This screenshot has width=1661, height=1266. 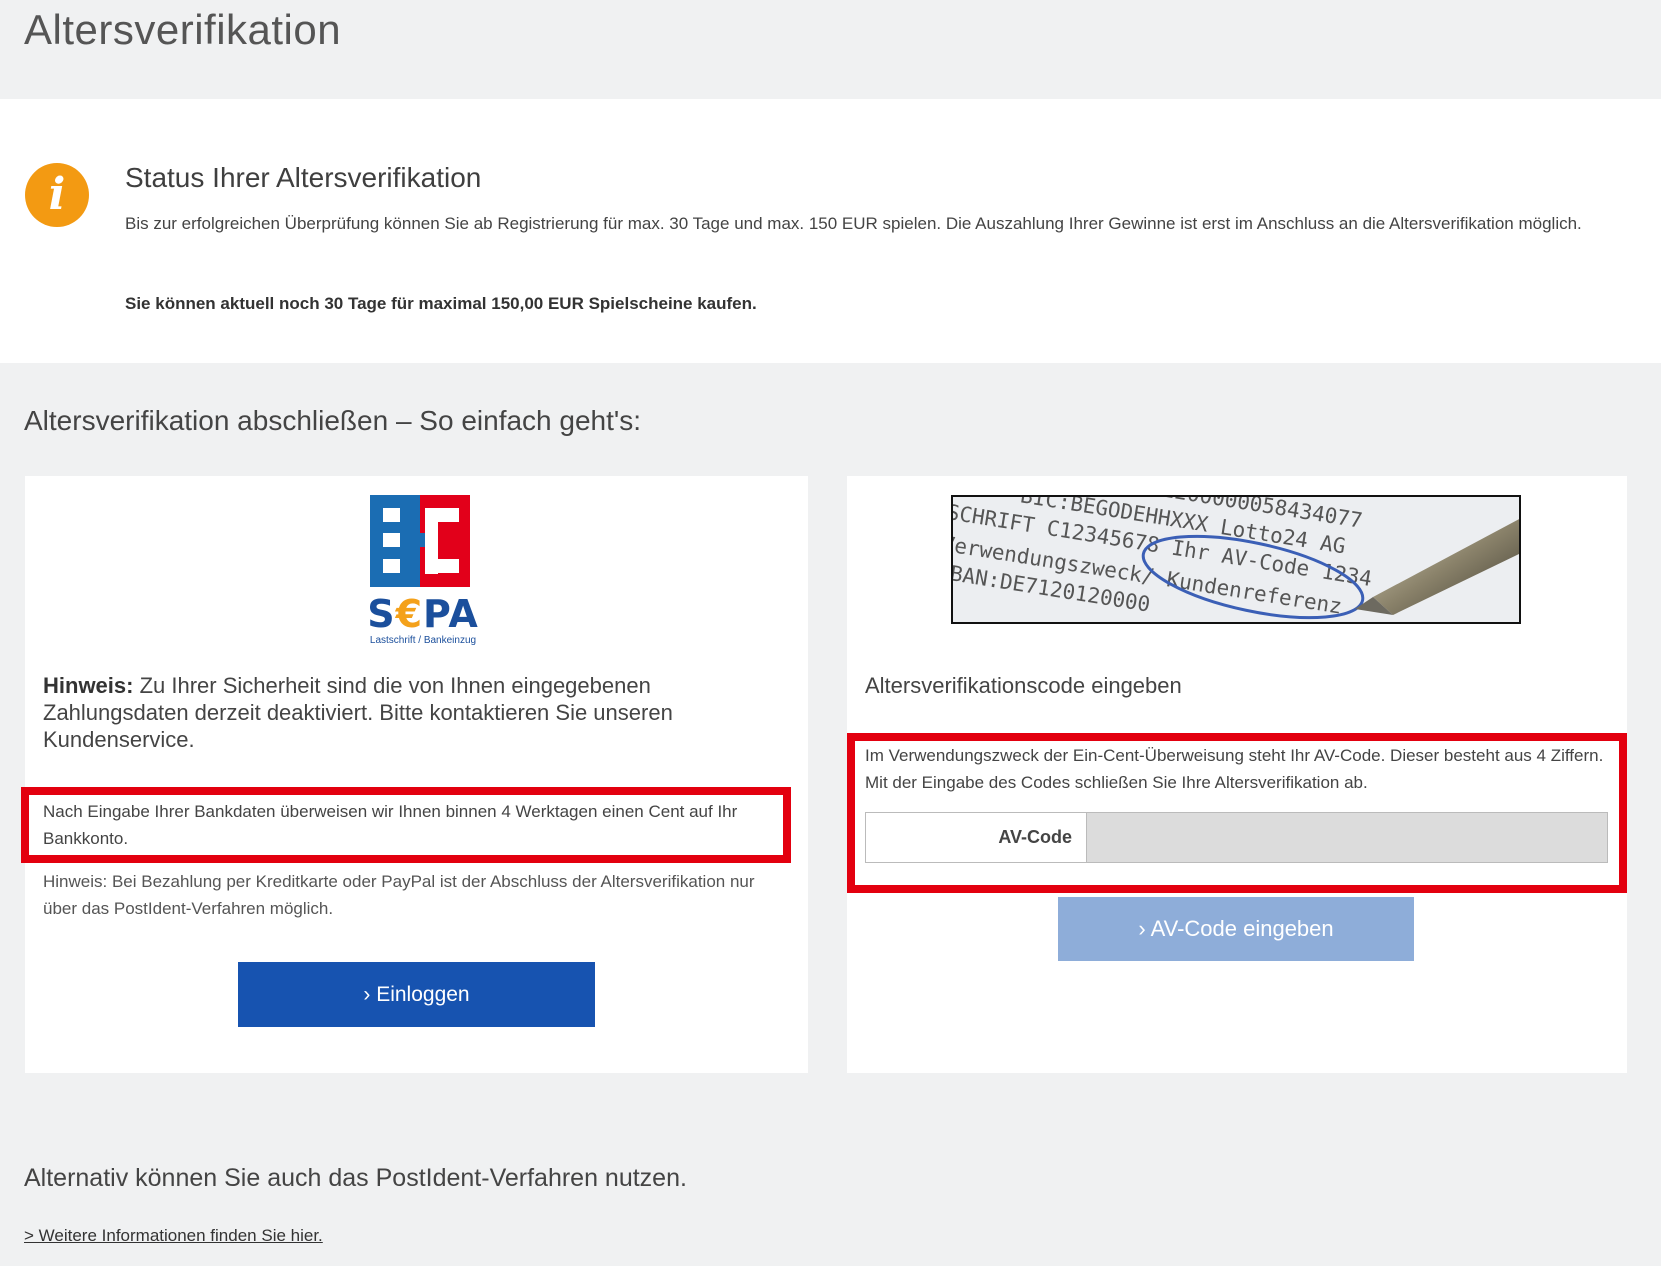 What do you see at coordinates (976, 837) in the screenshot?
I see `av-code-label: AV-Code` at bounding box center [976, 837].